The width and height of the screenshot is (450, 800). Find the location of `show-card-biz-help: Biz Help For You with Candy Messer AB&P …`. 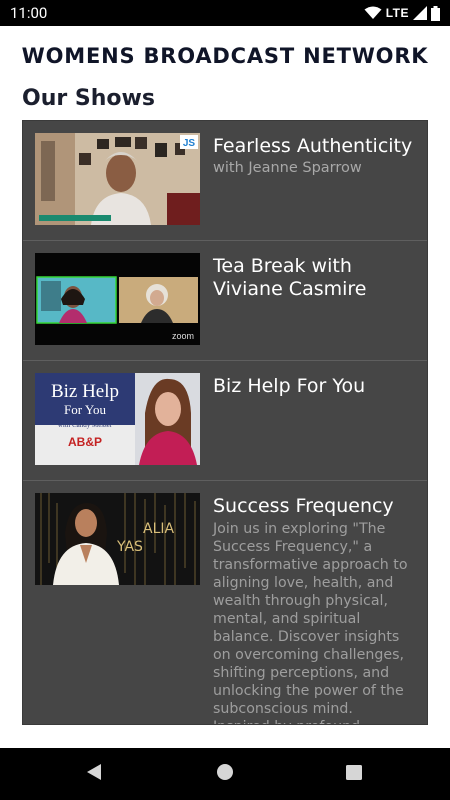

show-card-biz-help: Biz Help For You with Candy Messer AB&P … is located at coordinates (225, 421).